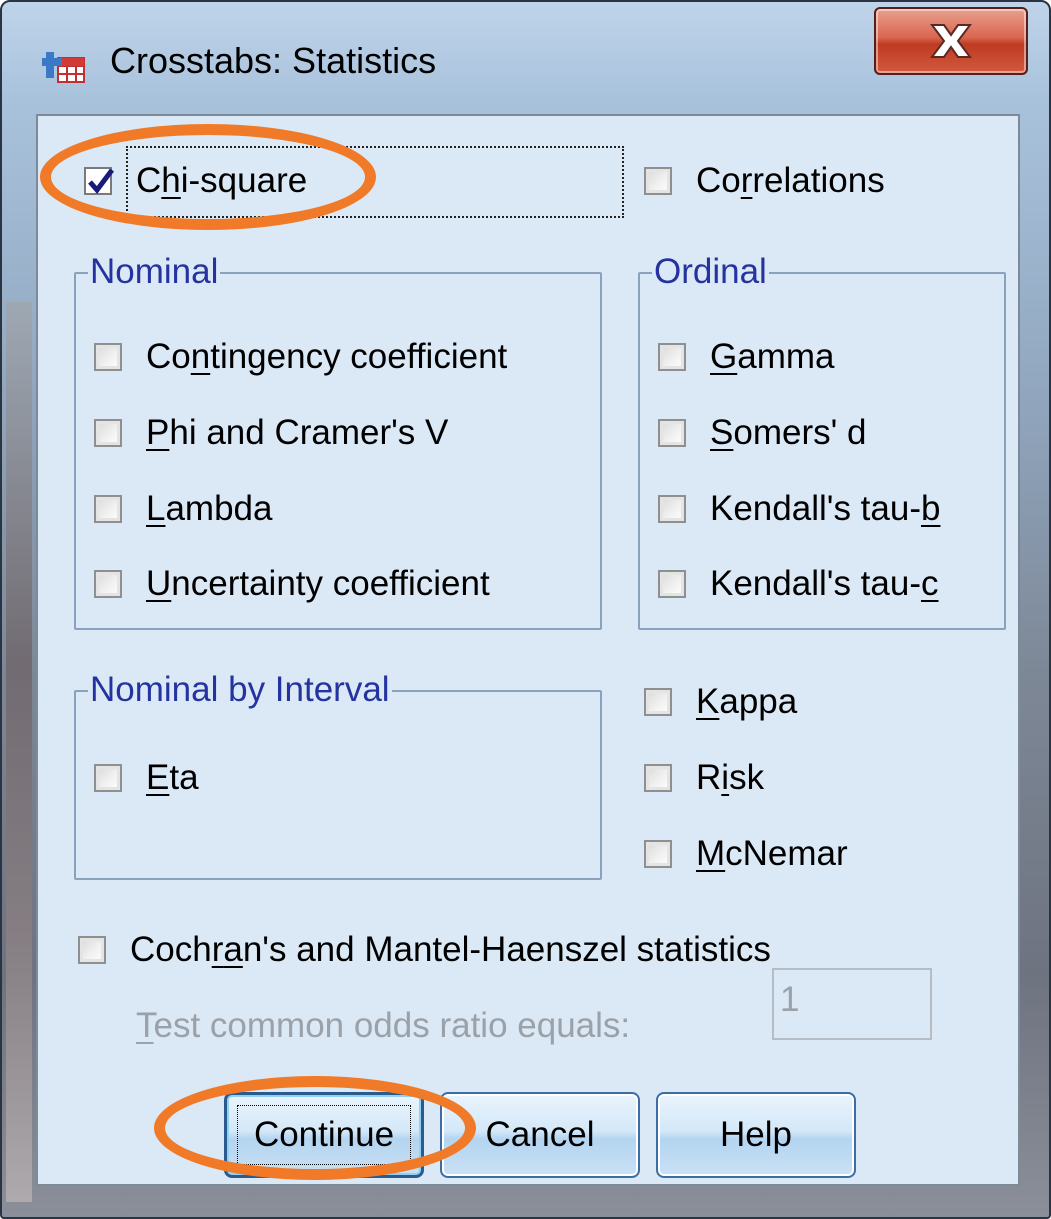 This screenshot has height=1219, width=1051. I want to click on risk-checkbox: Risk, so click(704, 778).